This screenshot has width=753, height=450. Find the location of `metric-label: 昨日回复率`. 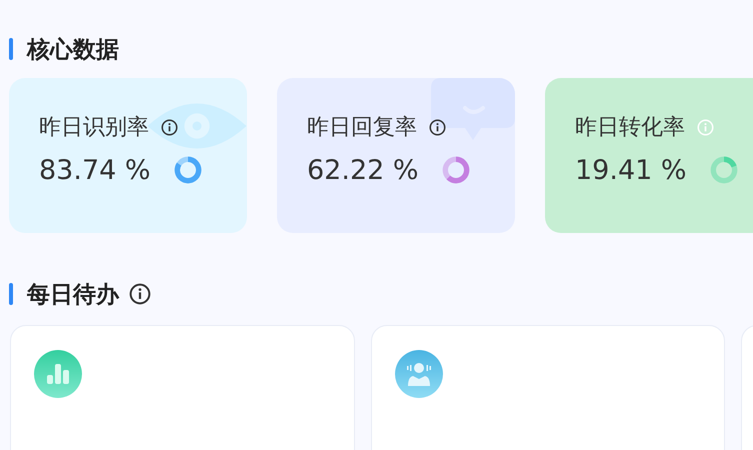

metric-label: 昨日回复率 is located at coordinates (362, 128).